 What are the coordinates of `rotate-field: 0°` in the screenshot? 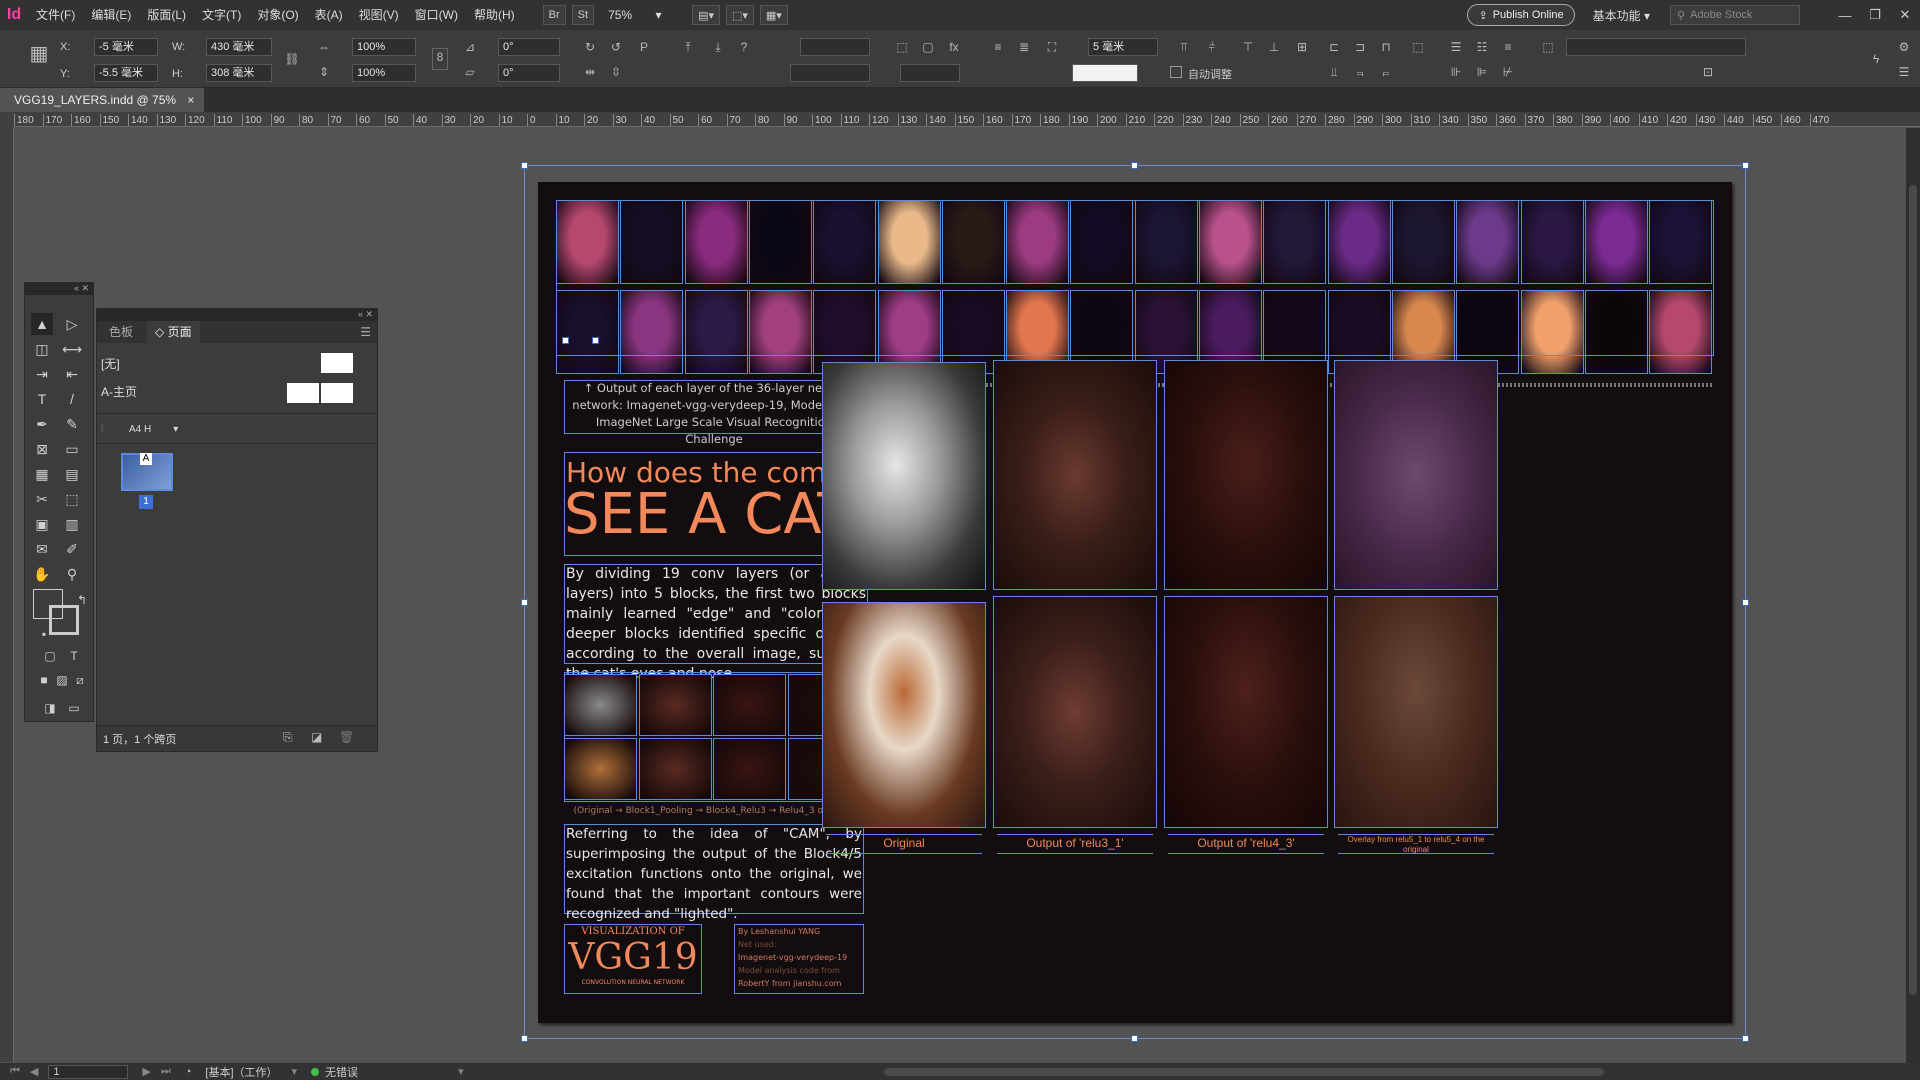 It's located at (529, 47).